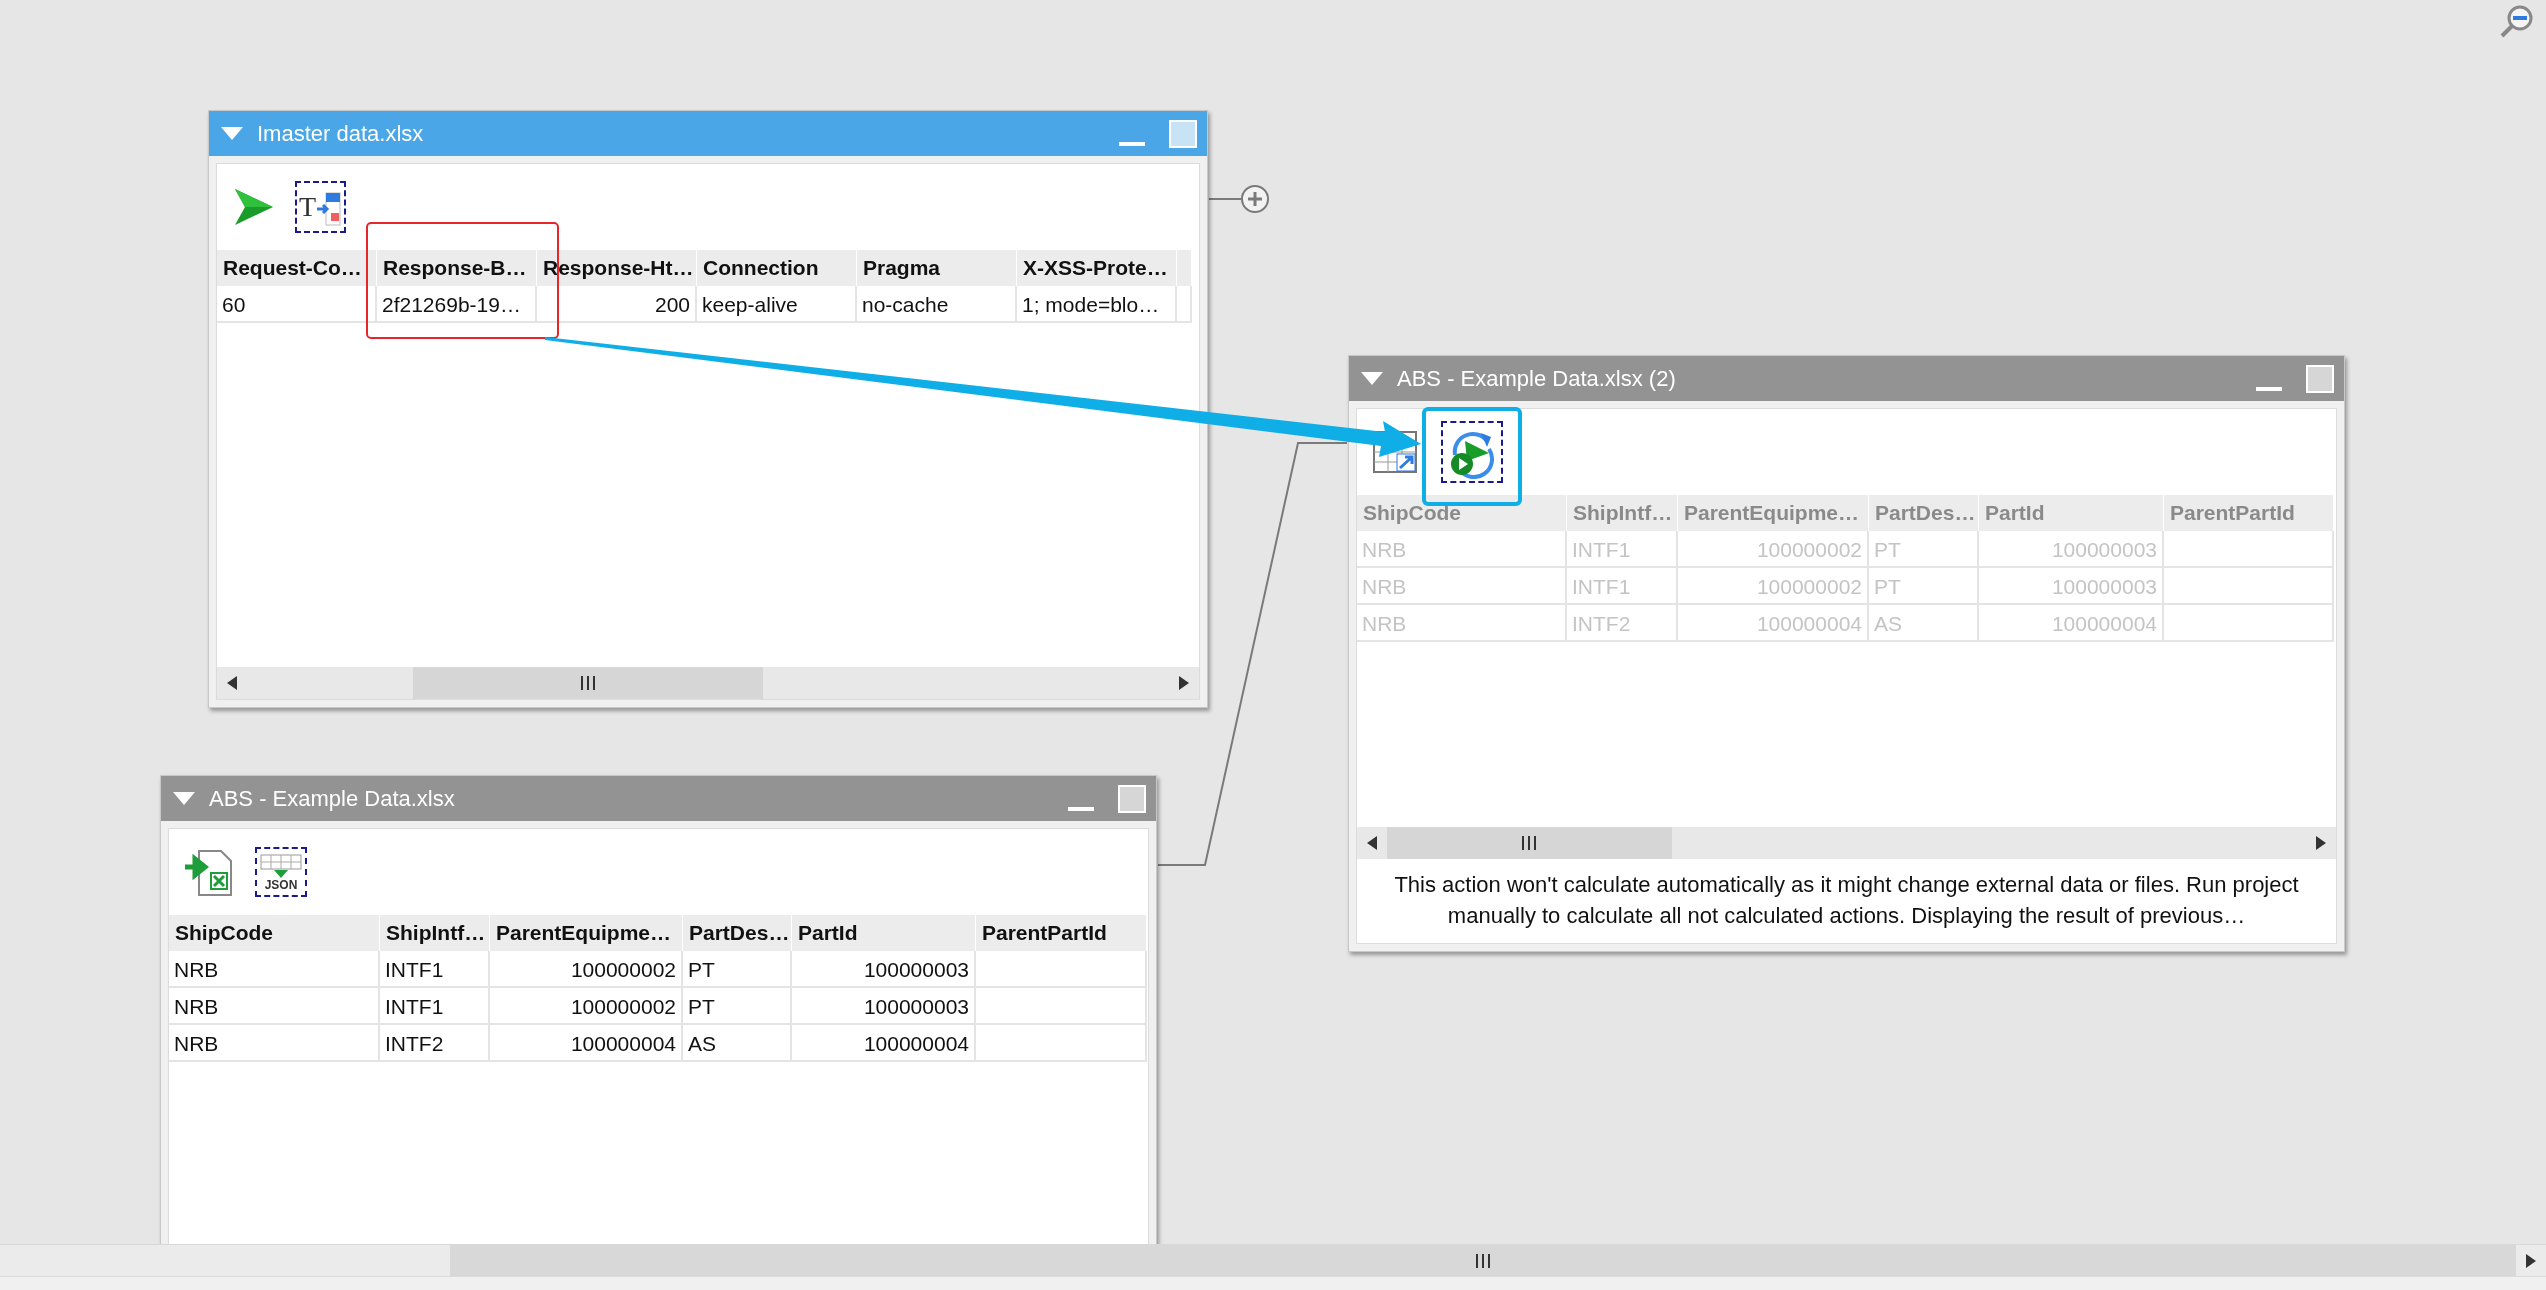  I want to click on window-title: ABS - Example Data.xlsx (2), so click(1536, 378).